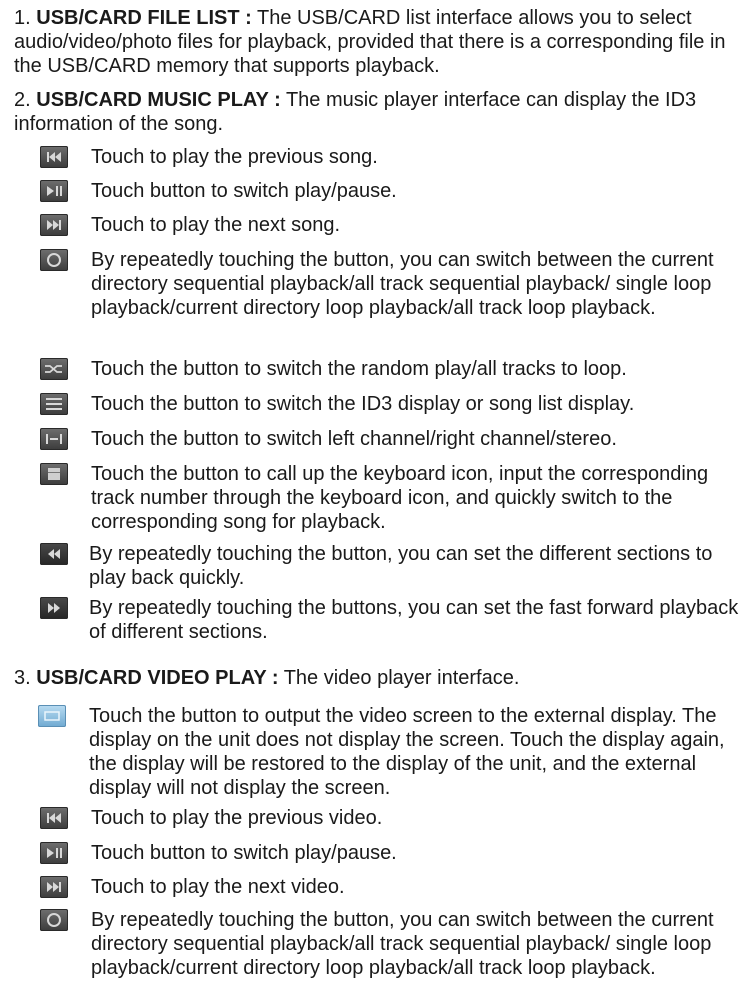 This screenshot has width=744, height=1001. Describe the element at coordinates (234, 157) in the screenshot. I see `item-text: Touch to play the previous song.` at that location.